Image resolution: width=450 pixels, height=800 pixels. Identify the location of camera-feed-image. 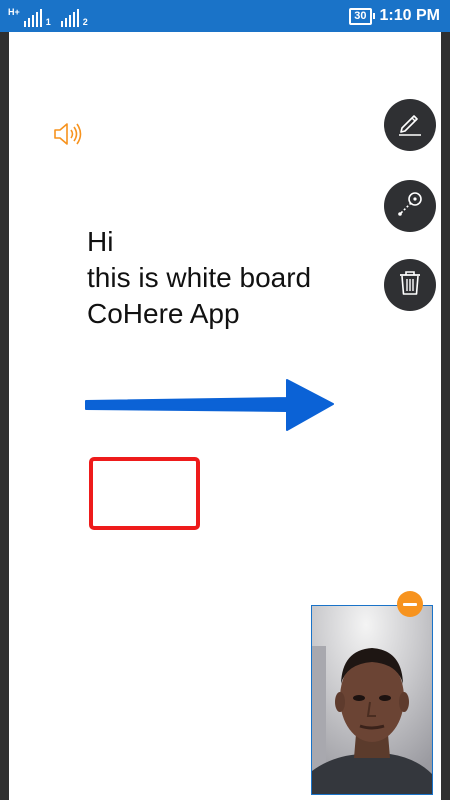
(372, 700).